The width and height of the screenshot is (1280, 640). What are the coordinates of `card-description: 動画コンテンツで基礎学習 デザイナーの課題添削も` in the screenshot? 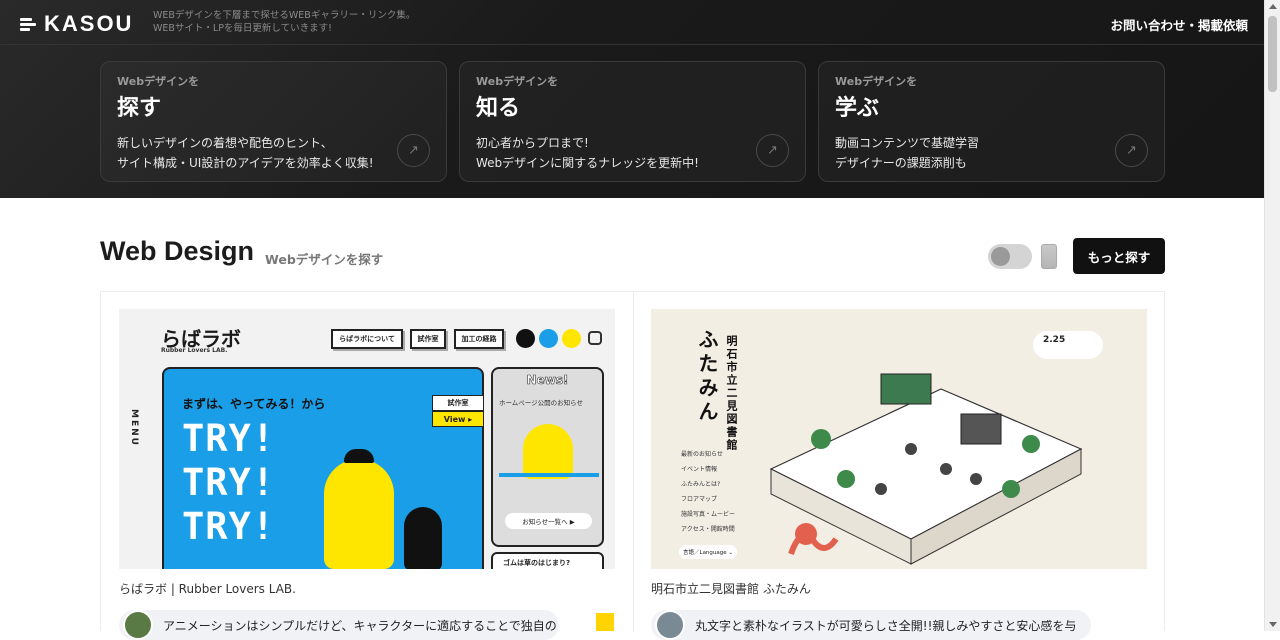 It's located at (907, 153).